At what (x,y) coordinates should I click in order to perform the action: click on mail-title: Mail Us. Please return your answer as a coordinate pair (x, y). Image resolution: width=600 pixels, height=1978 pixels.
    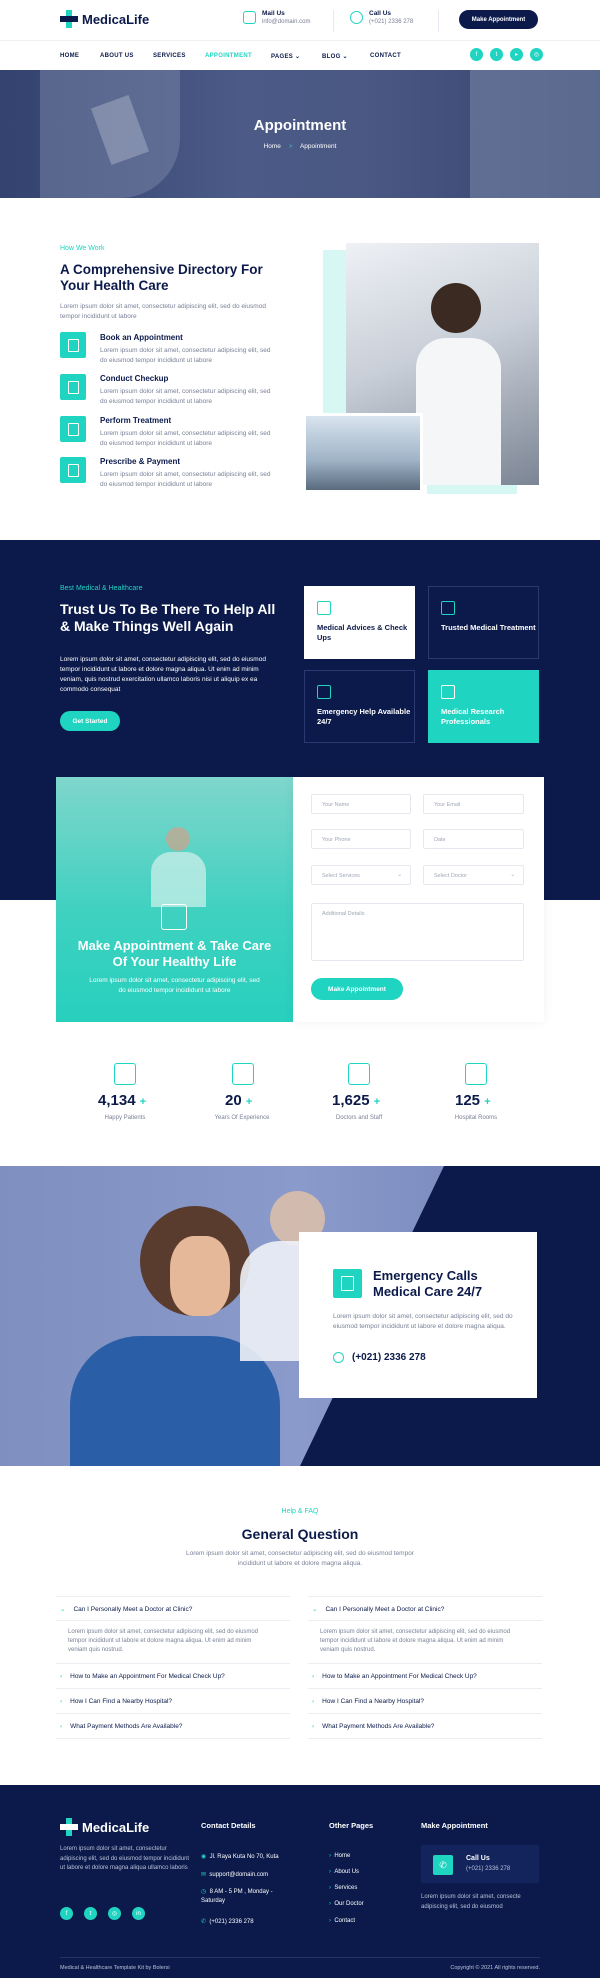
    Looking at the image, I should click on (273, 13).